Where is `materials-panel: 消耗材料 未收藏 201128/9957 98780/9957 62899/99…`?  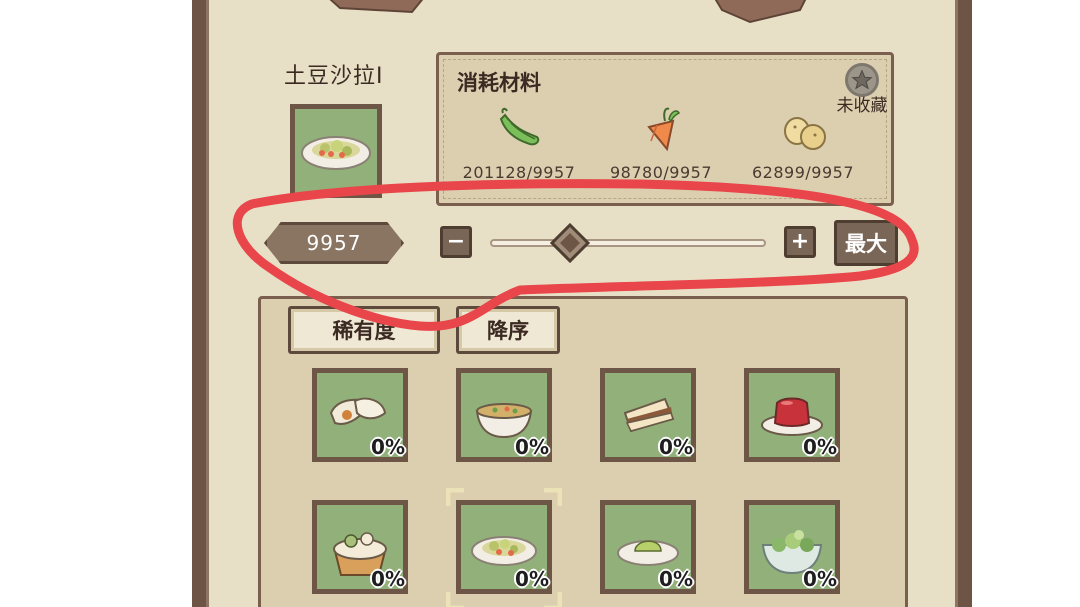 materials-panel: 消耗材料 未收藏 201128/9957 98780/9957 62899/99… is located at coordinates (665, 129).